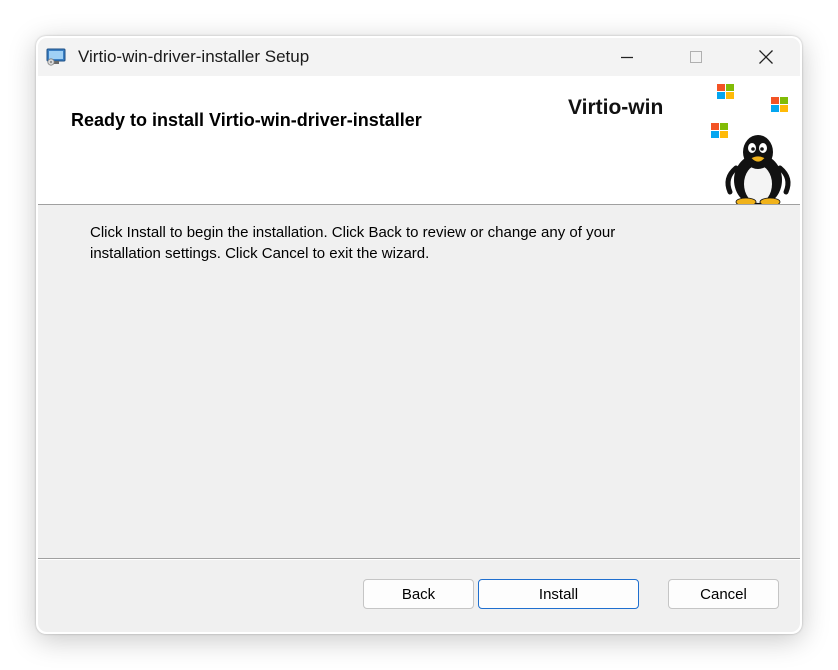  Describe the element at coordinates (419, 57) in the screenshot. I see `title-bar: Virtio-win-driver-installer Setup` at that location.